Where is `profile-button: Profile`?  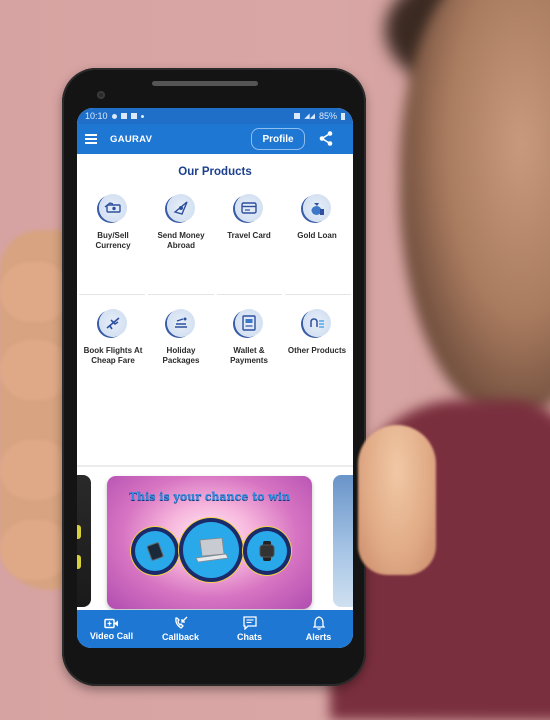 profile-button: Profile is located at coordinates (278, 139).